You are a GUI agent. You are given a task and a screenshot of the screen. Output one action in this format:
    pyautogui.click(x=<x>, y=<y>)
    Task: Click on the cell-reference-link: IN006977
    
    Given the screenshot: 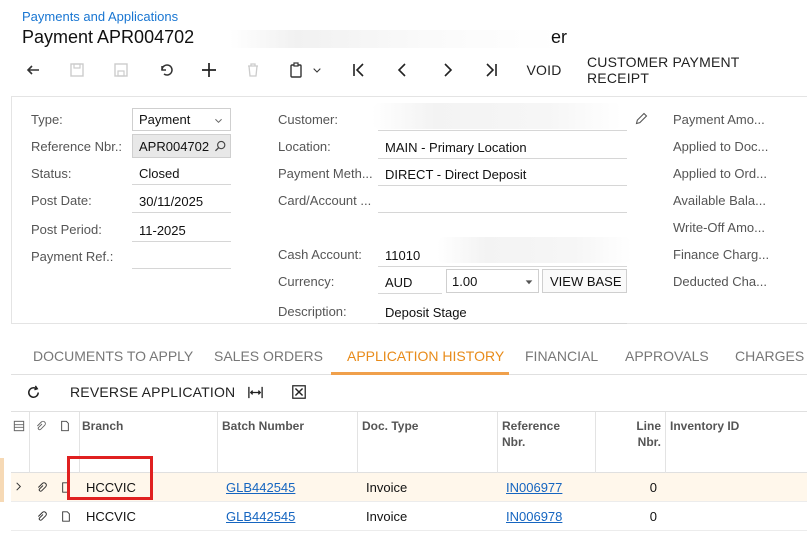 What is the action you would take?
    pyautogui.click(x=534, y=487)
    